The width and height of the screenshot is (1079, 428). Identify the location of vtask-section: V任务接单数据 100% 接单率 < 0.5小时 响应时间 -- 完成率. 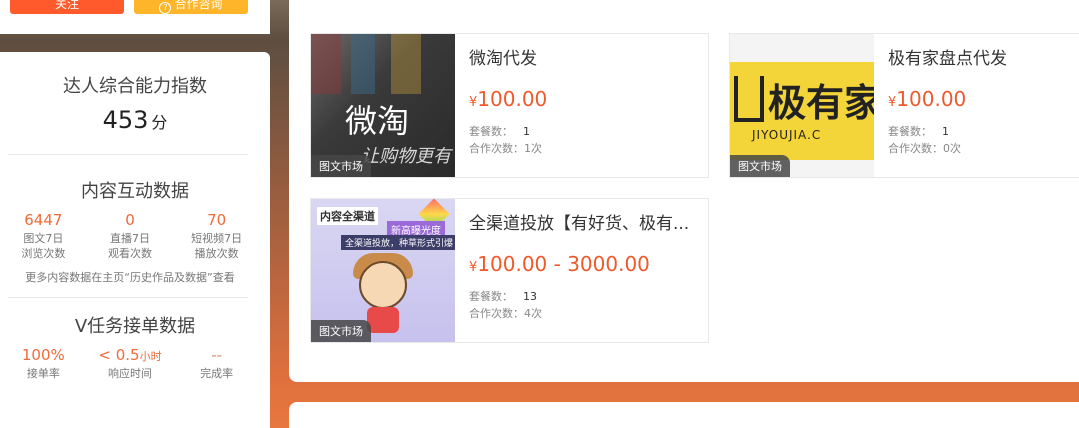
(135, 339).